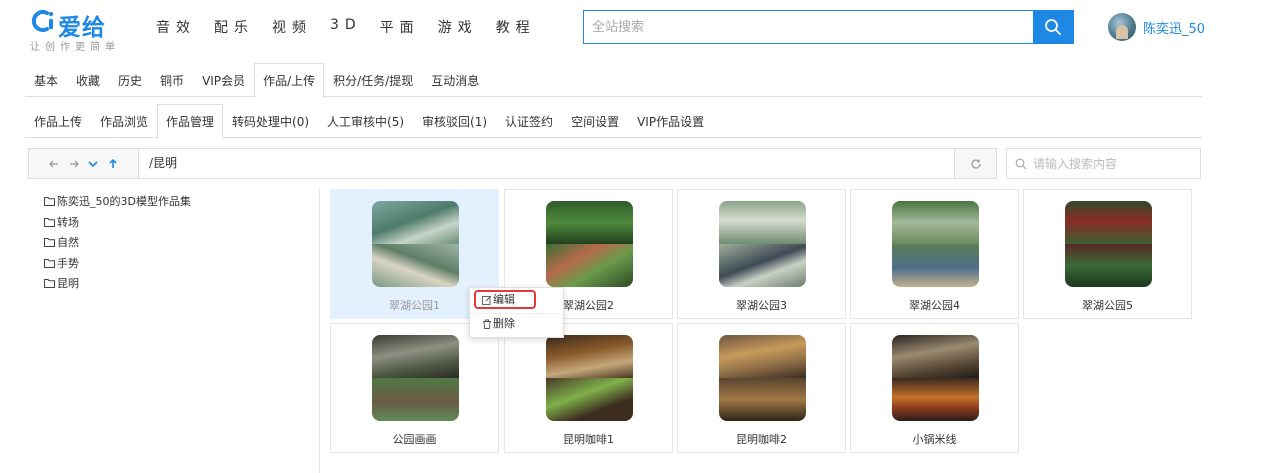  What do you see at coordinates (46, 80) in the screenshot?
I see `tab-basic: 基本` at bounding box center [46, 80].